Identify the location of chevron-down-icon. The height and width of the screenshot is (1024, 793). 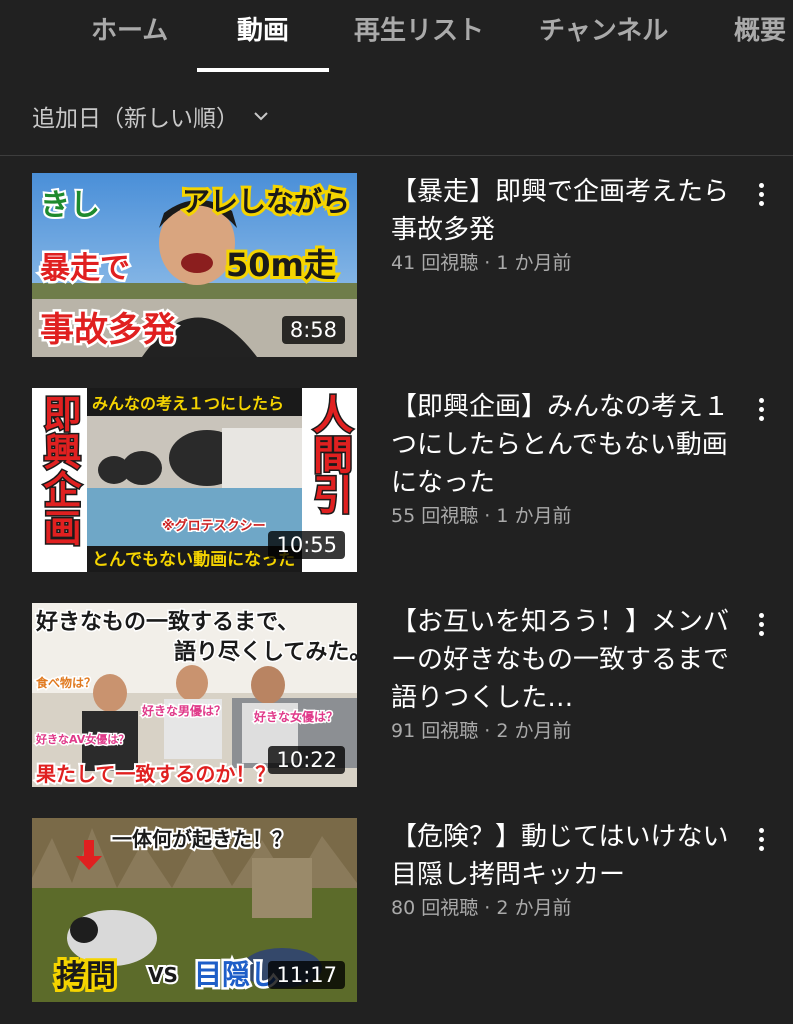
(261, 116).